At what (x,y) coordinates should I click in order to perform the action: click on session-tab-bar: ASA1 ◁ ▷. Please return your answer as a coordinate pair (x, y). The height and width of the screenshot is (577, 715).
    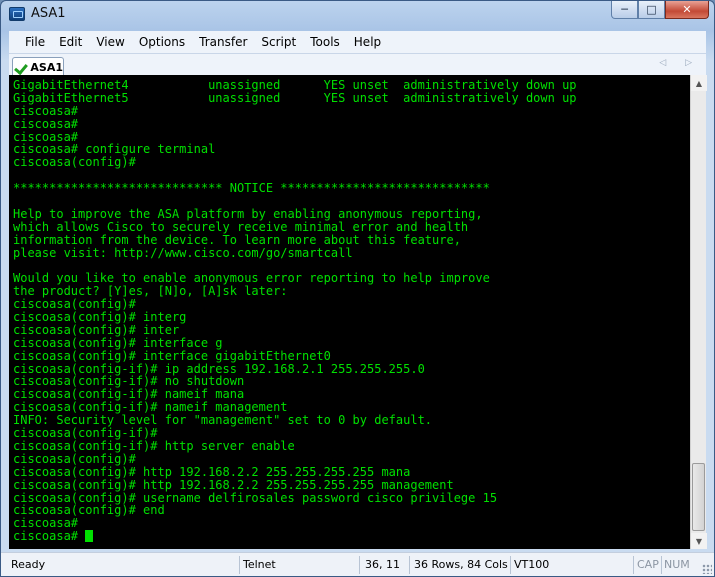
    Looking at the image, I should click on (357, 64).